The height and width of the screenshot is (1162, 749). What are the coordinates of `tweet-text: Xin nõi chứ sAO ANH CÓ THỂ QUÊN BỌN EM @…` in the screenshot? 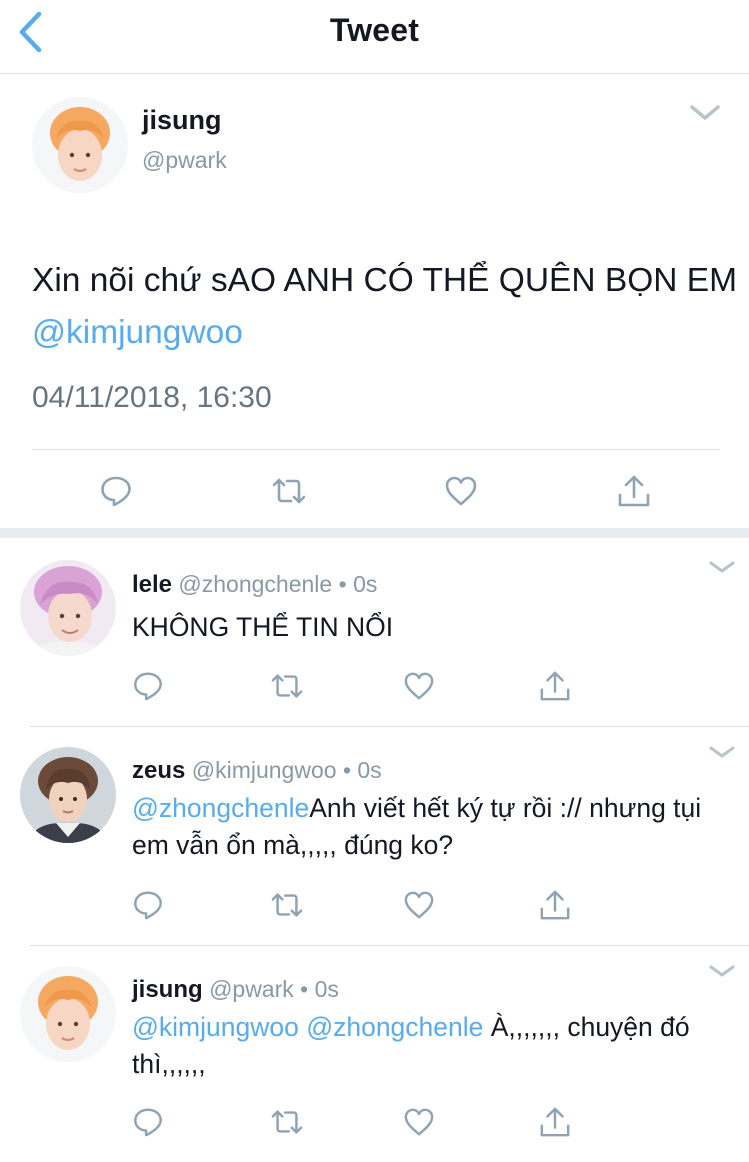 It's located at (388, 307).